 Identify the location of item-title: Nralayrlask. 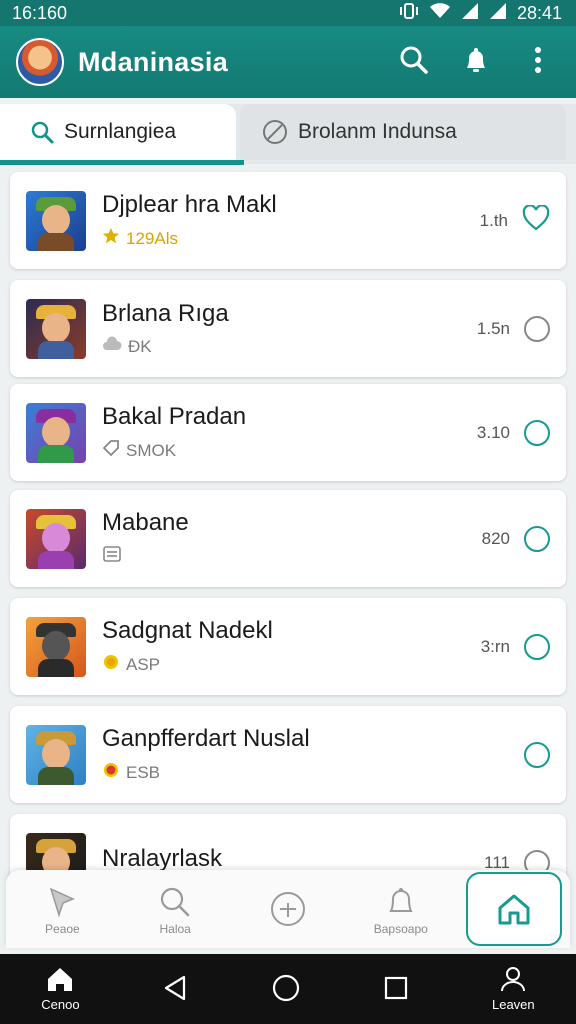
(162, 858).